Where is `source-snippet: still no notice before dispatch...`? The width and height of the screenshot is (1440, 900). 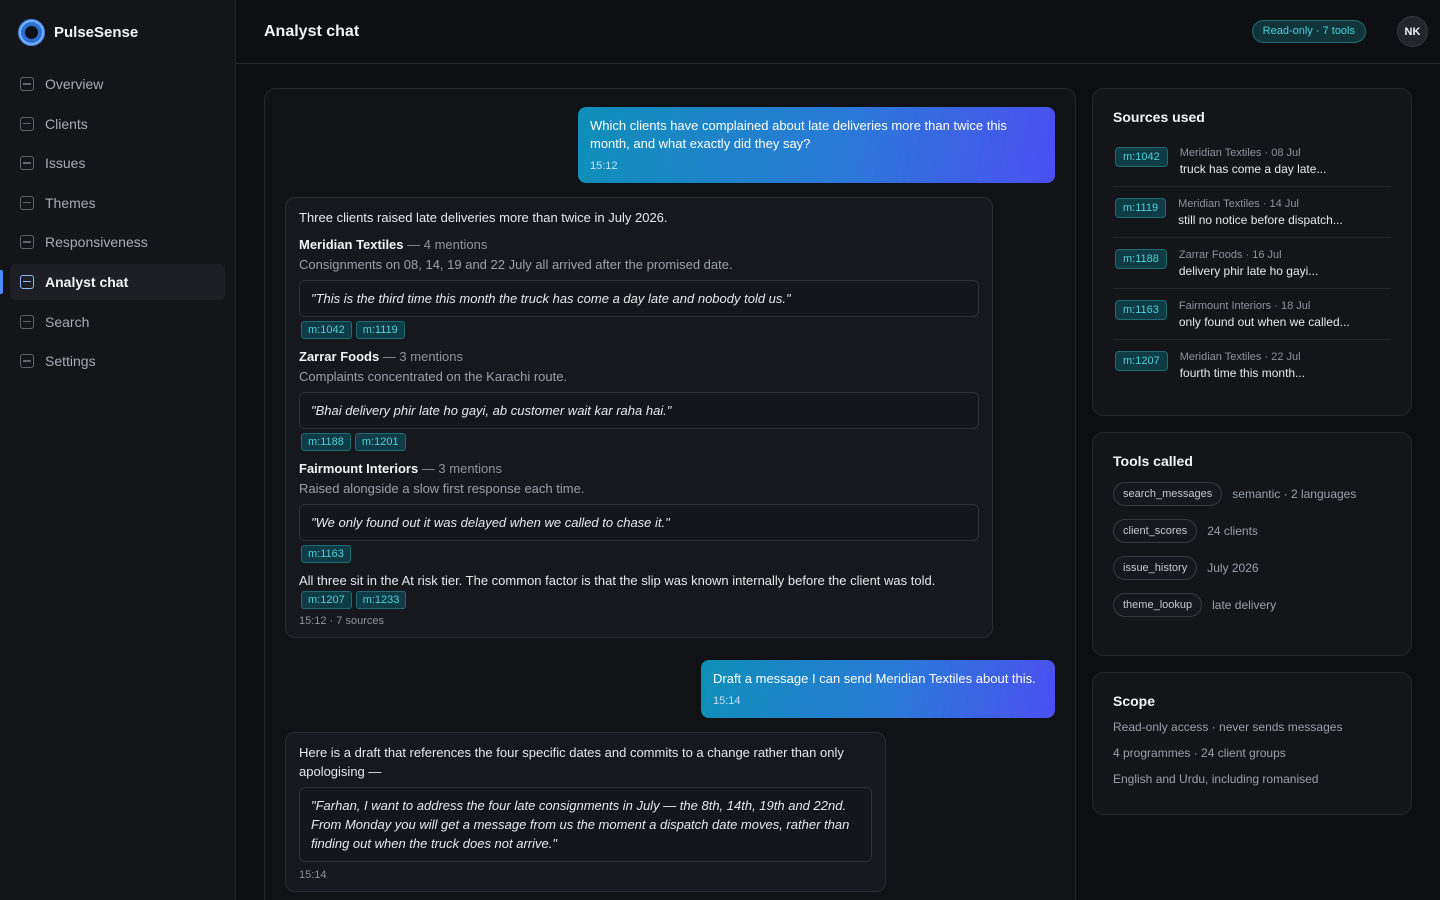 source-snippet: still no notice before dispatch... is located at coordinates (1260, 220).